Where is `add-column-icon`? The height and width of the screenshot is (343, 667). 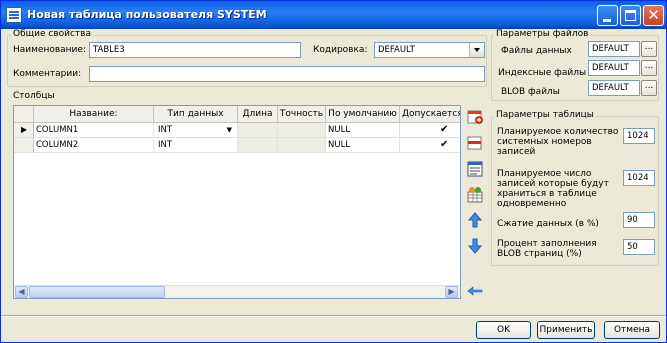 add-column-icon is located at coordinates (475, 117).